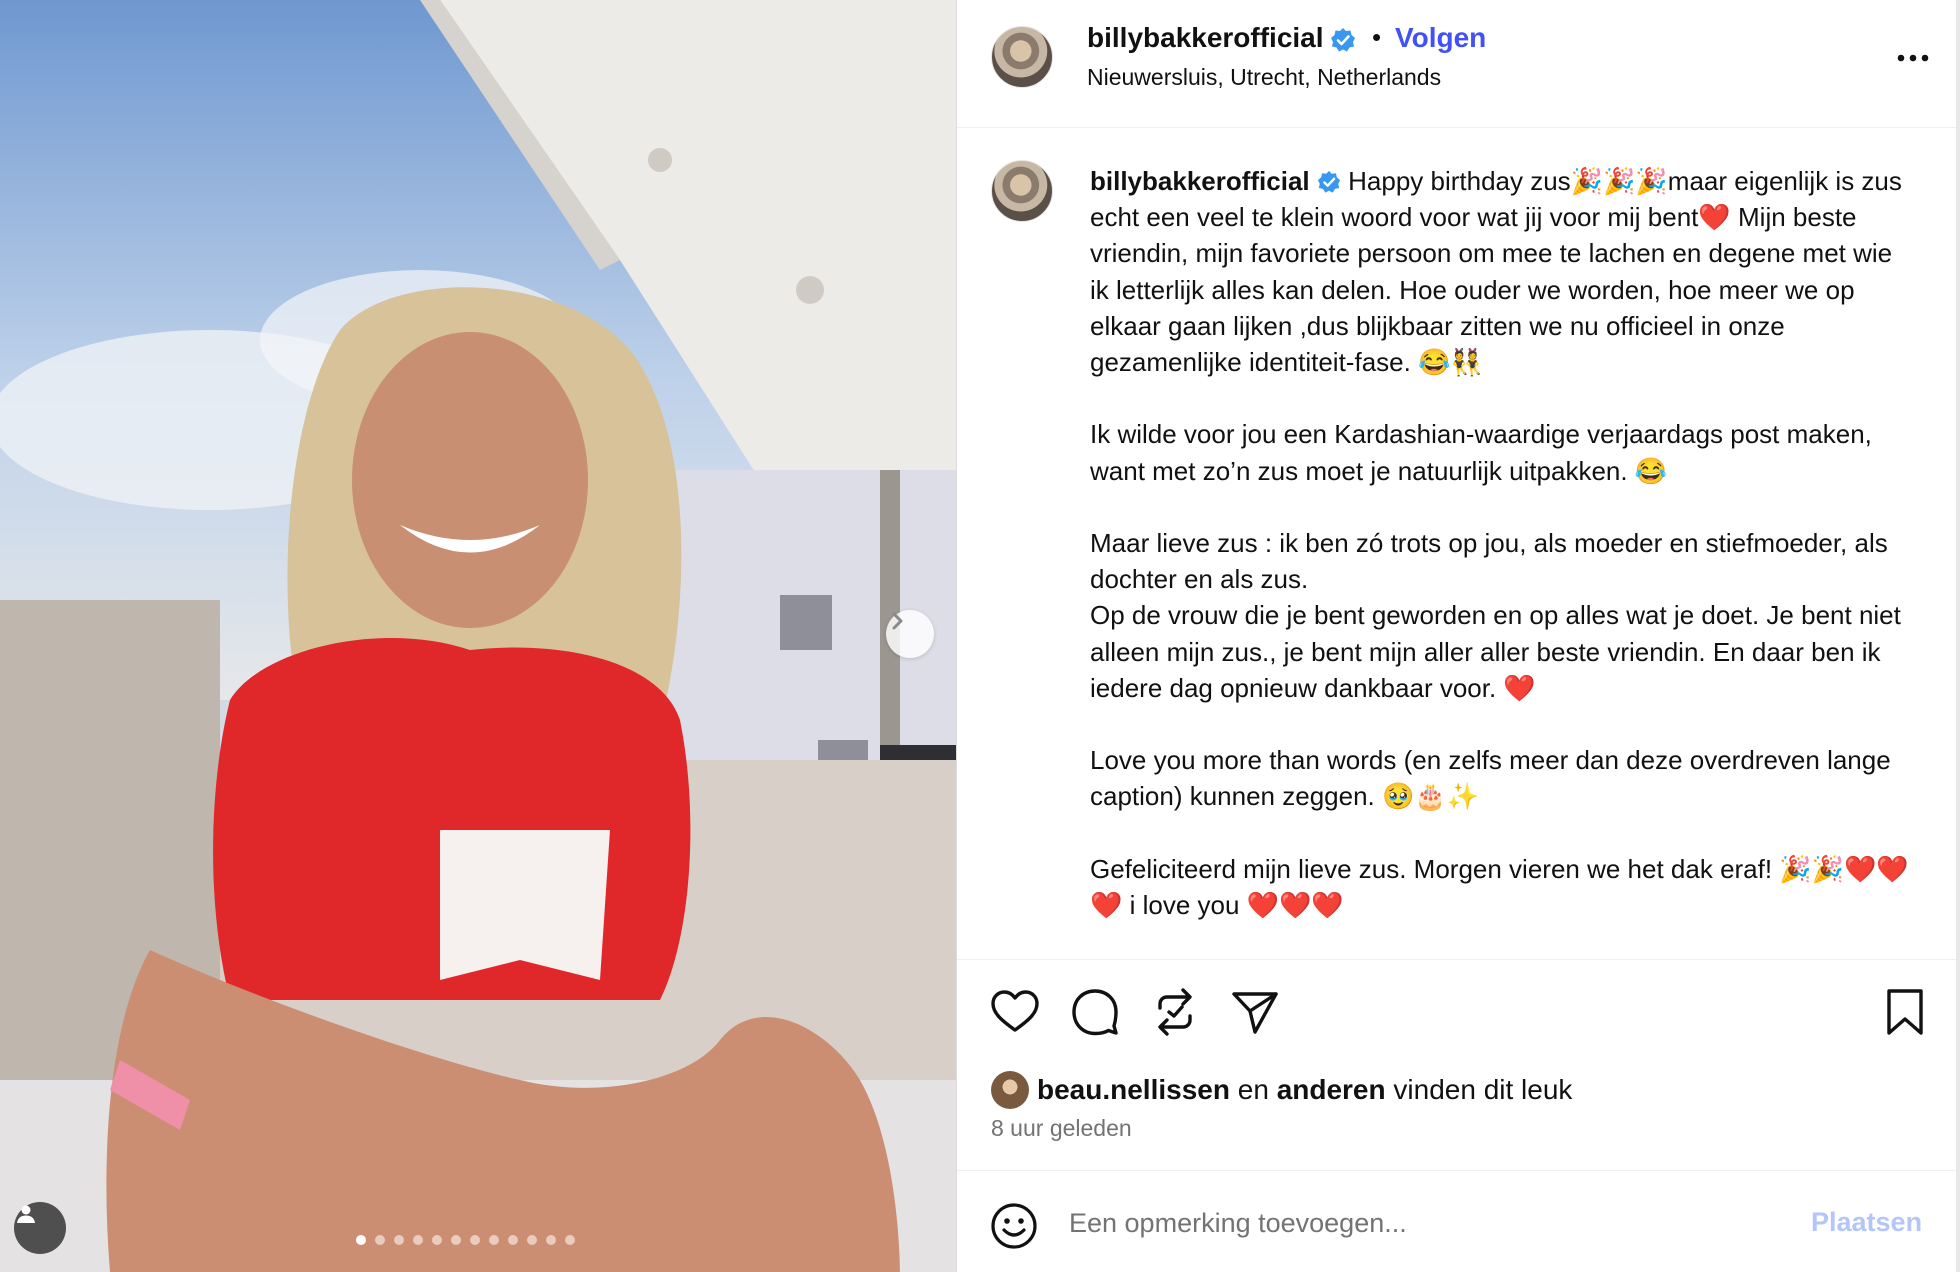 The image size is (1960, 1272). What do you see at coordinates (897, 621) in the screenshot?
I see `chevron-right-icon` at bounding box center [897, 621].